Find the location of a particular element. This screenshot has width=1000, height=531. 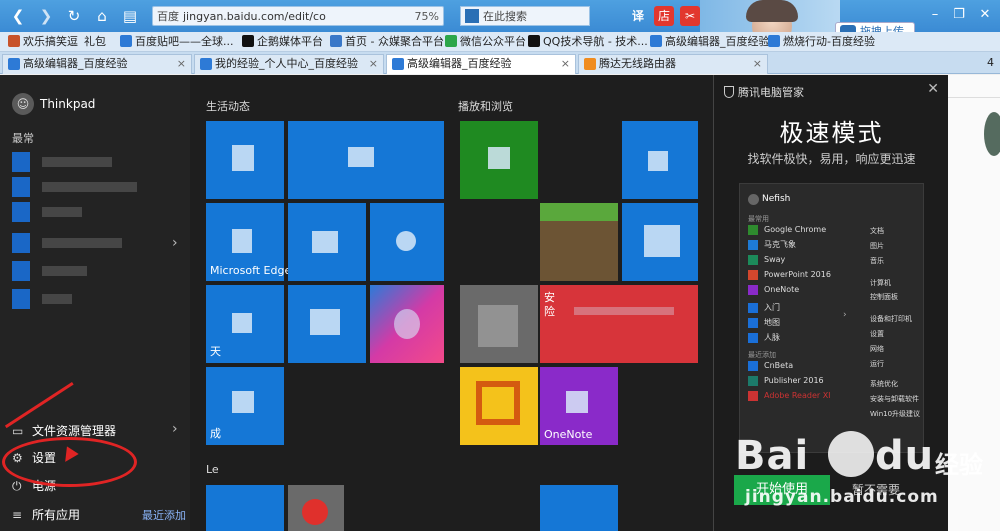

shield-icon is located at coordinates (729, 92).